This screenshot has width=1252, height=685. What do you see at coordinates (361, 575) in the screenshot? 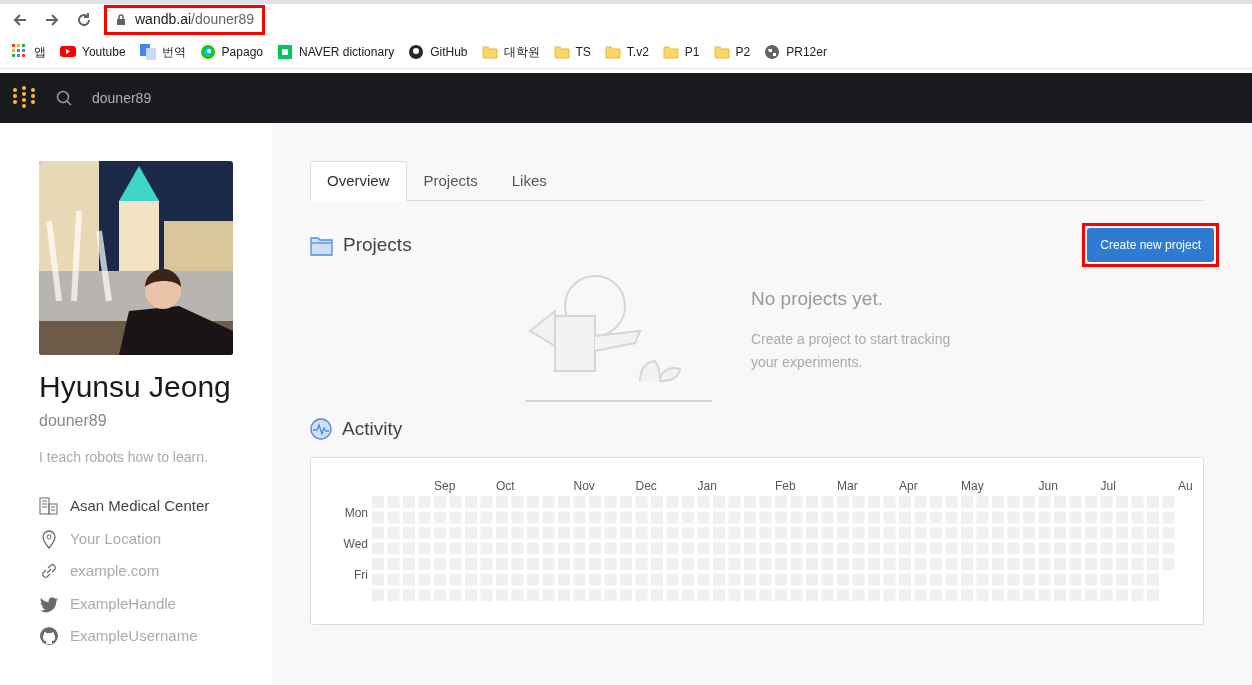
I see `weekday-label: Fri` at bounding box center [361, 575].